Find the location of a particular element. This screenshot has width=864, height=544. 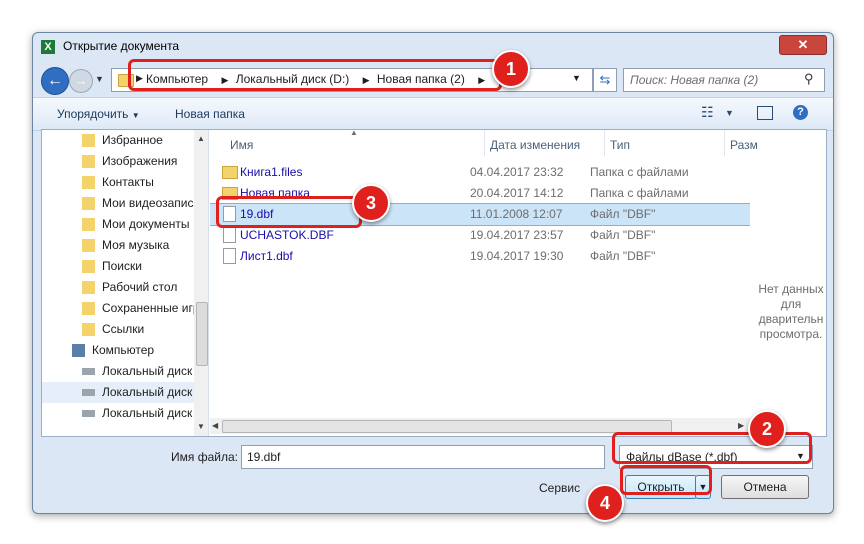

address-dropdown-icon: ▼ is located at coordinates (576, 78).